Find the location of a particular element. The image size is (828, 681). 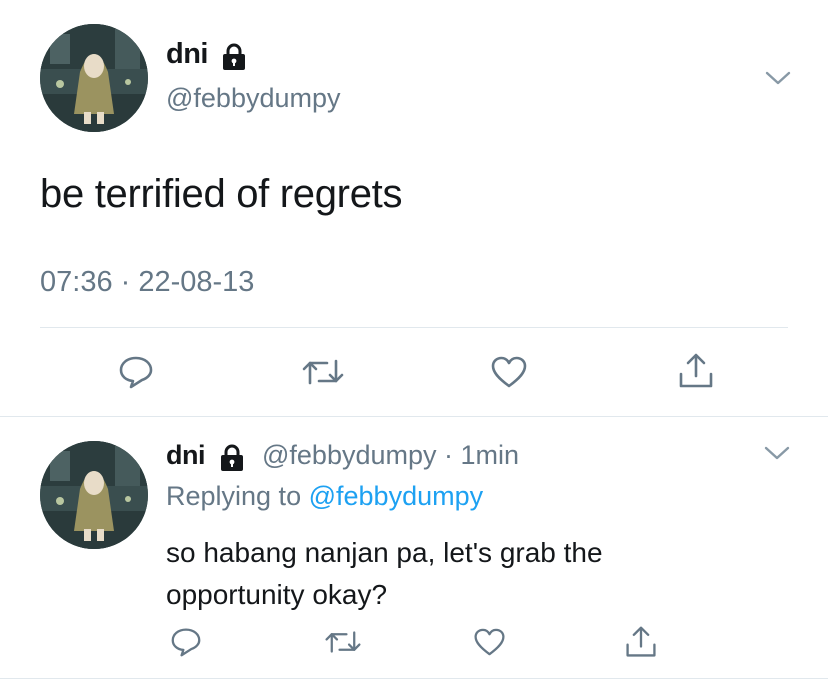

tweet-text: be terrified of regrets is located at coordinates (221, 194).